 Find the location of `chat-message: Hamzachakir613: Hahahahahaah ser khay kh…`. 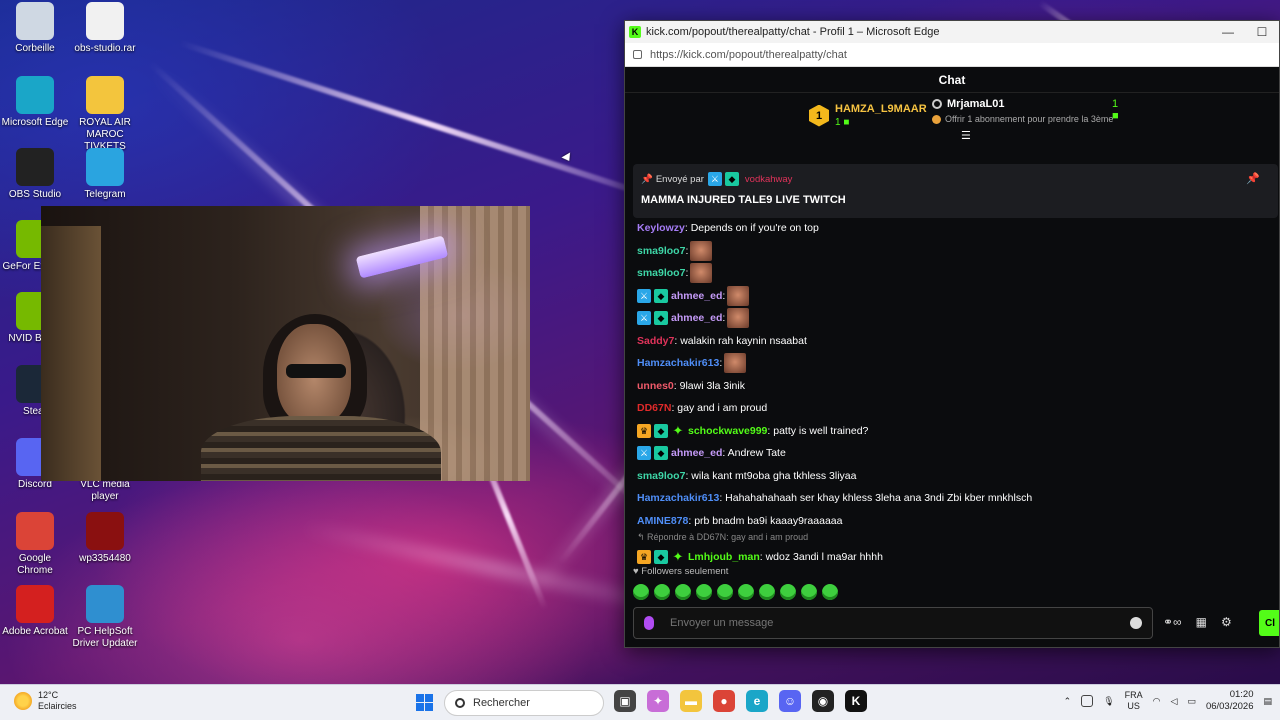

chat-message: Hamzachakir613: Hahahahahaah ser khay kh… is located at coordinates (952, 498).